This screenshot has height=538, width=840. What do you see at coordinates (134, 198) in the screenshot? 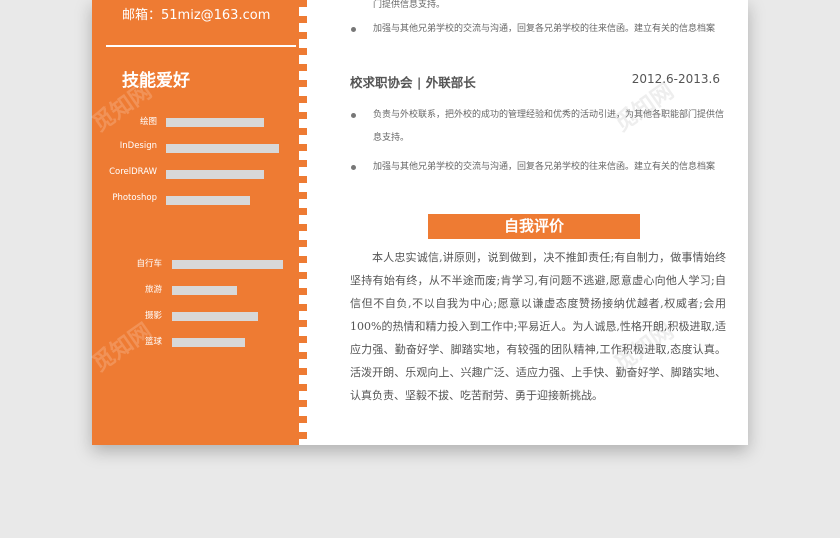
I see `skill-label: Photoshop` at bounding box center [134, 198].